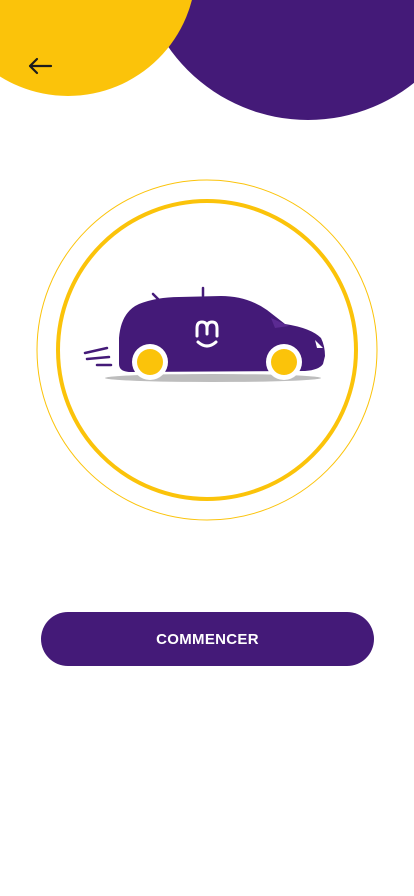  I want to click on car-icon, so click(204, 334).